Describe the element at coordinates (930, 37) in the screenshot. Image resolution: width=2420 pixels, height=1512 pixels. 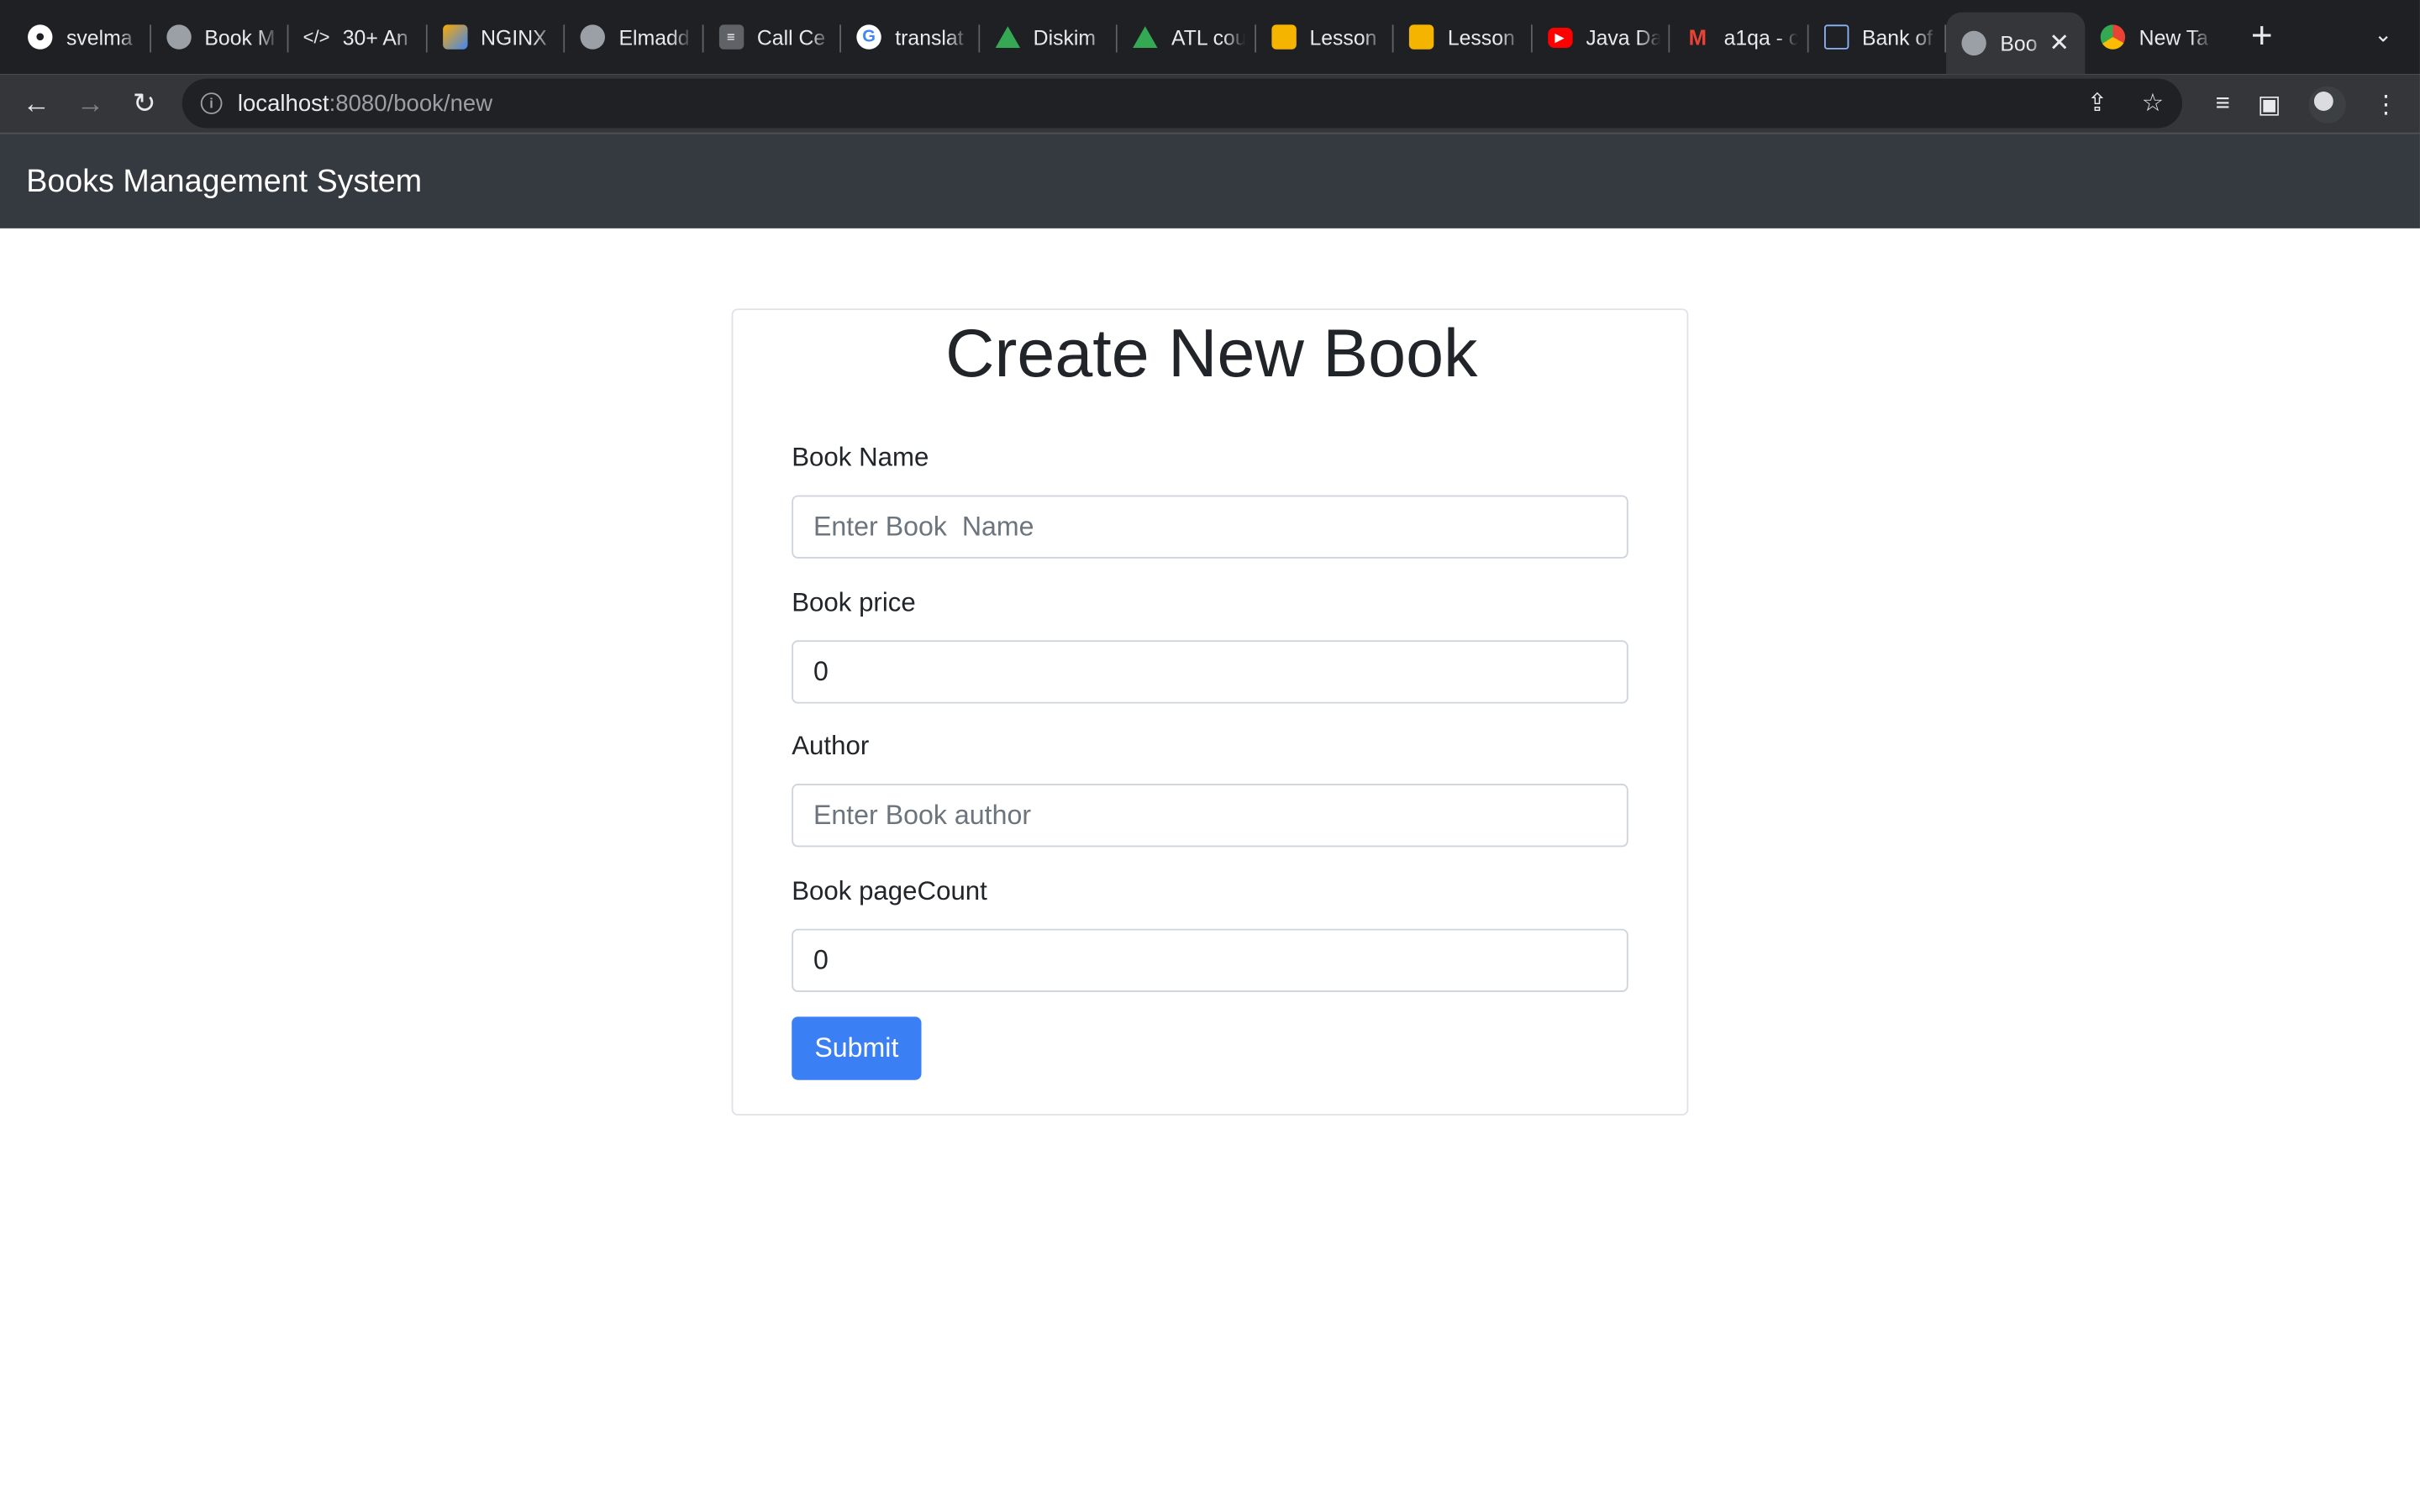
I see `tab-label: translat` at that location.